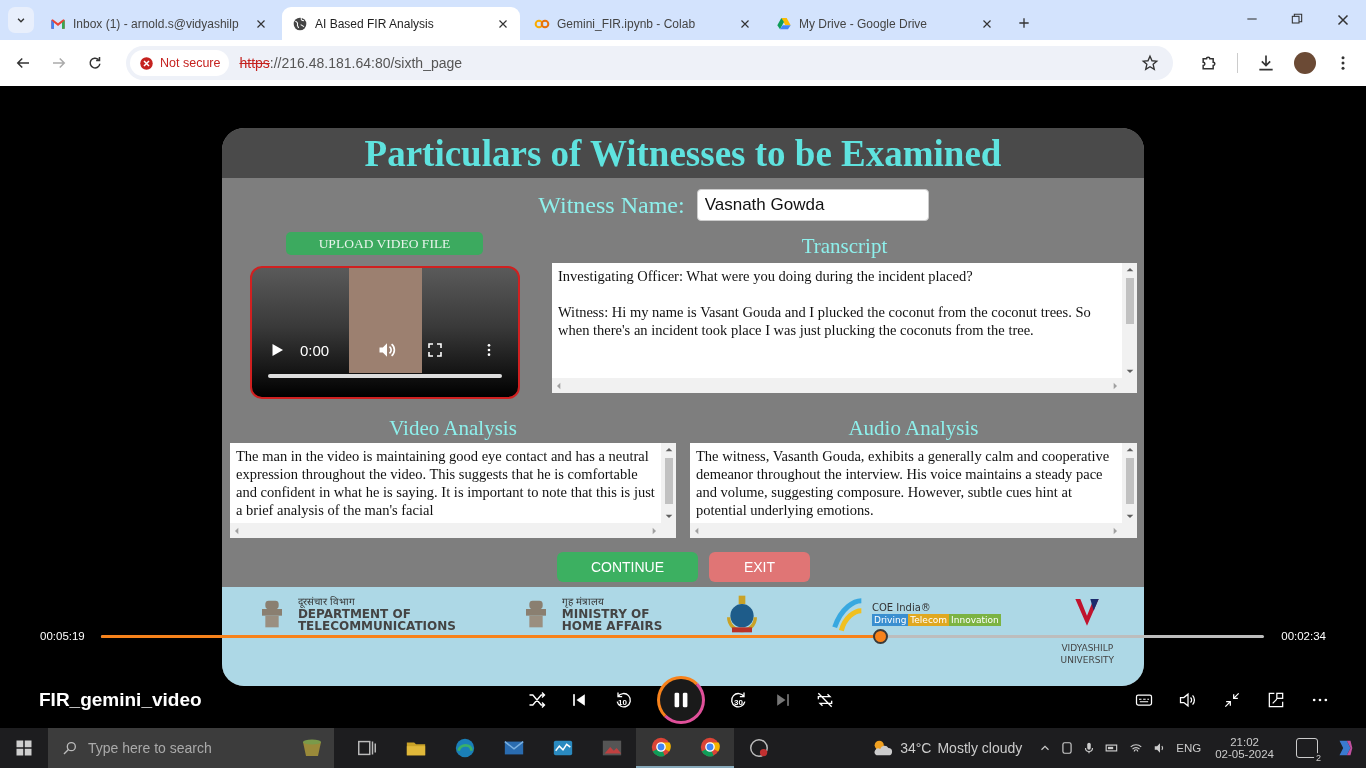 Image resolution: width=1366 pixels, height=768 pixels. Describe the element at coordinates (812, 205) in the screenshot. I see `witness-name-field: Vasnath Gowda` at that location.